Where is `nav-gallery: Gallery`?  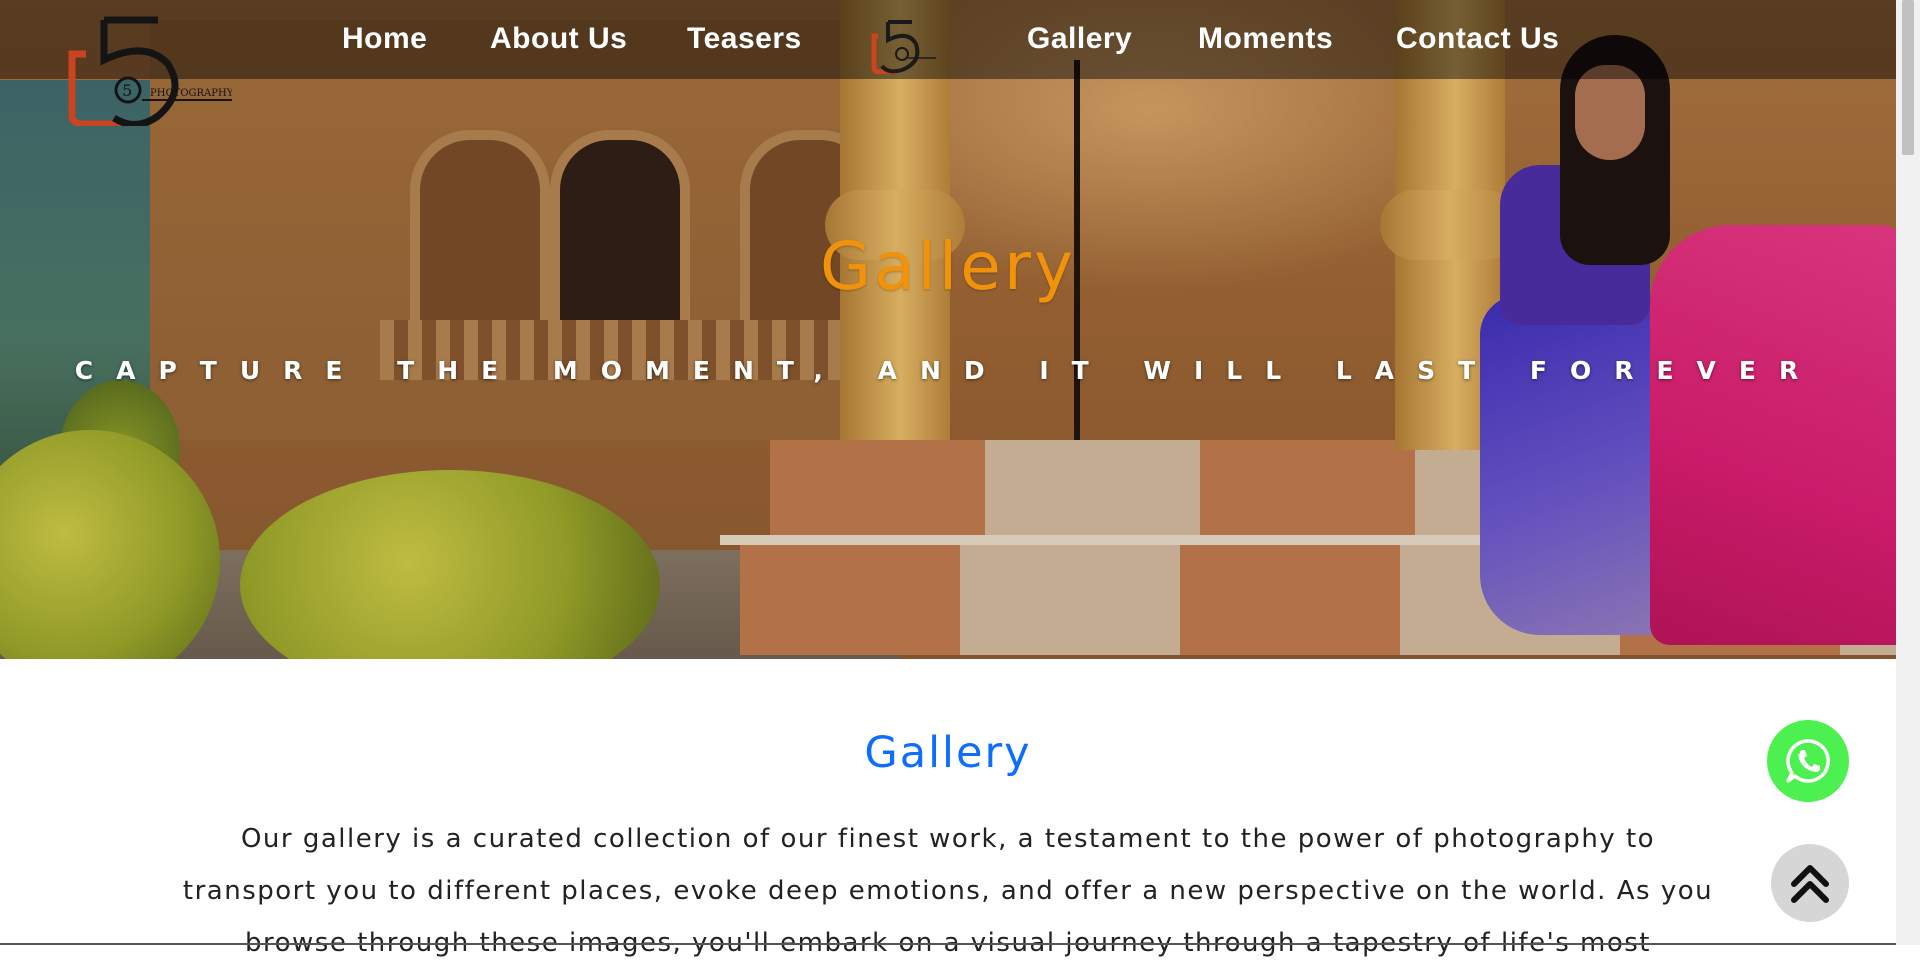
nav-gallery: Gallery is located at coordinates (1079, 42).